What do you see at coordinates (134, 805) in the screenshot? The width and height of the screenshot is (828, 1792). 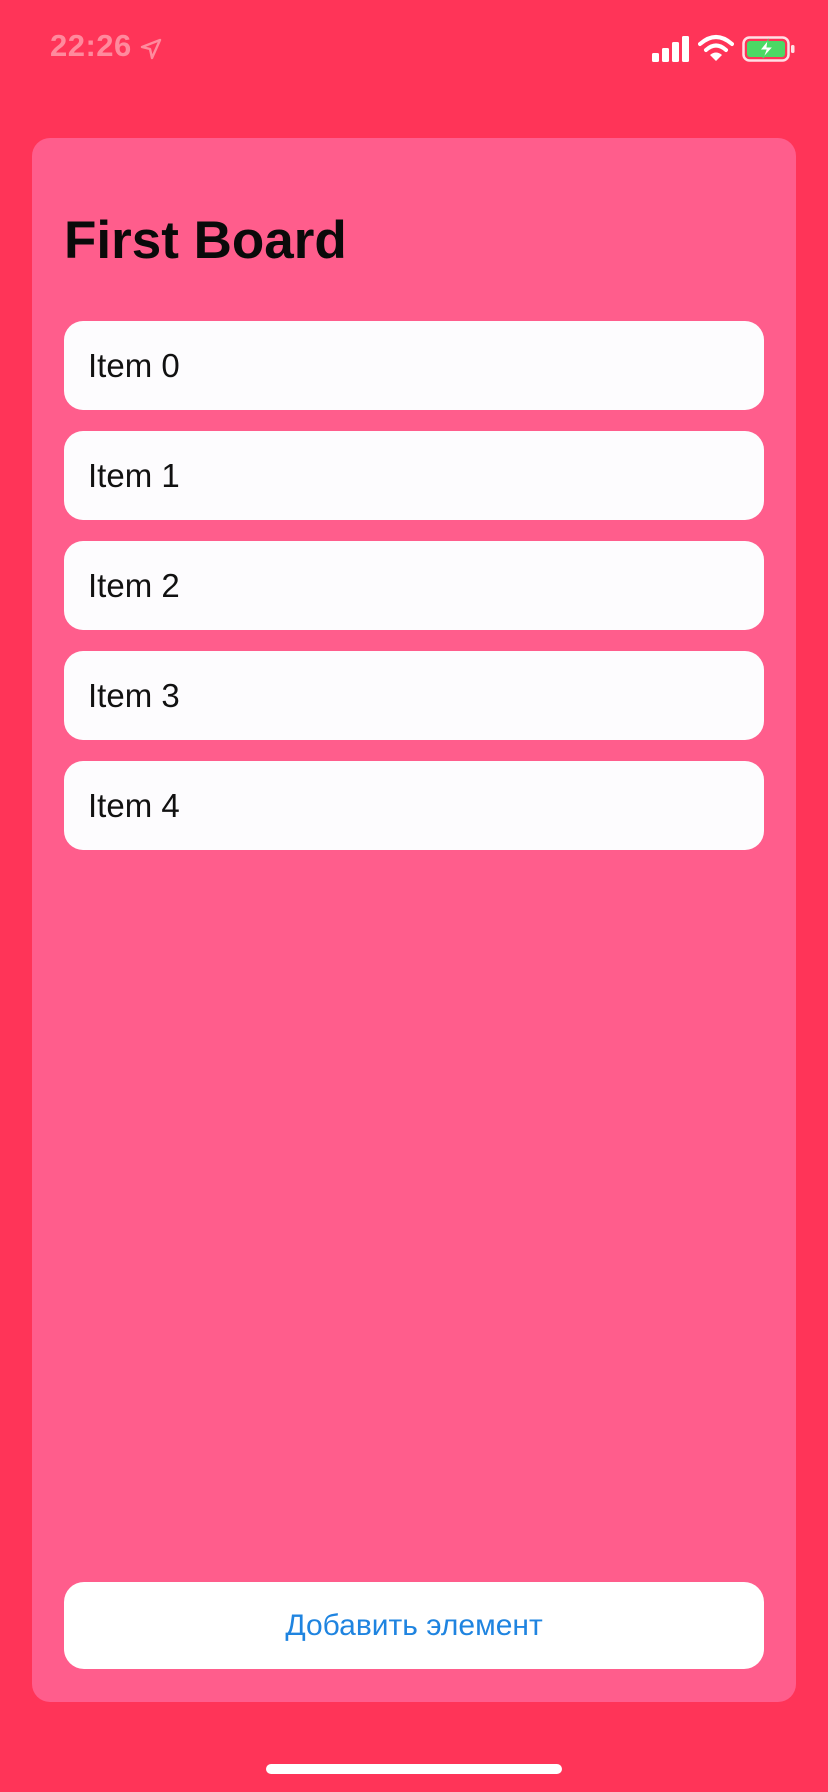 I see `list-item-label: Item 4` at bounding box center [134, 805].